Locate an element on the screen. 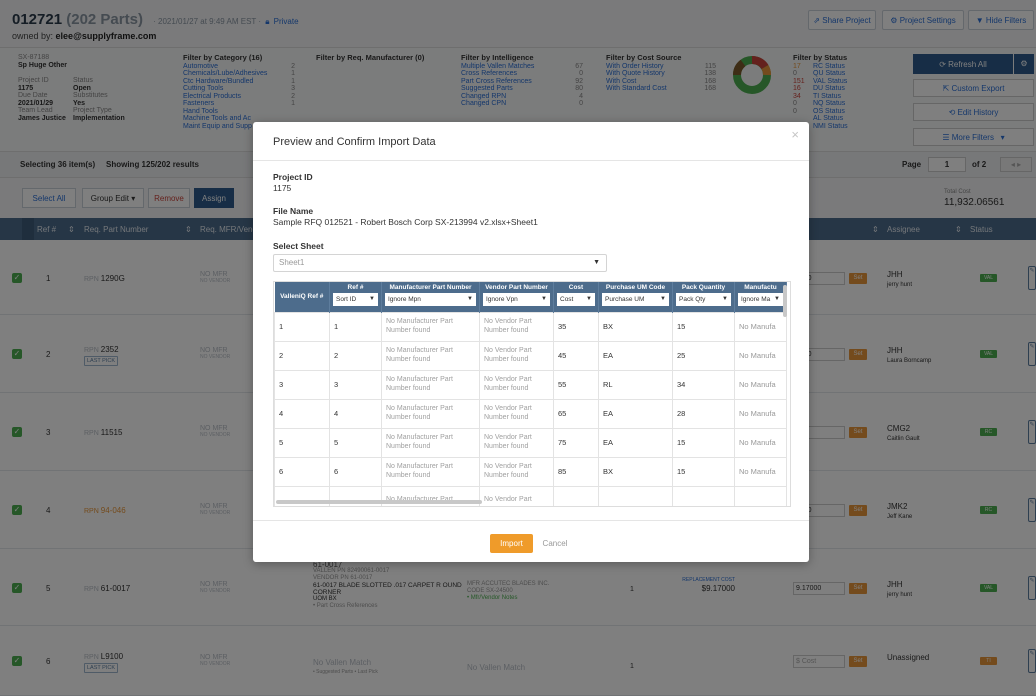  preview-cell: 75 is located at coordinates (576, 442).